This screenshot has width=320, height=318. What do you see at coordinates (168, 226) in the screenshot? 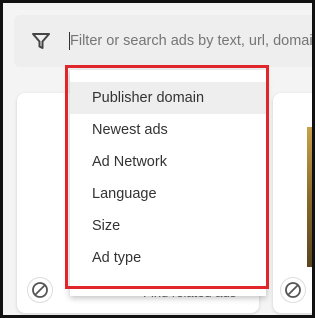
I see `menu-item-size: Size` at bounding box center [168, 226].